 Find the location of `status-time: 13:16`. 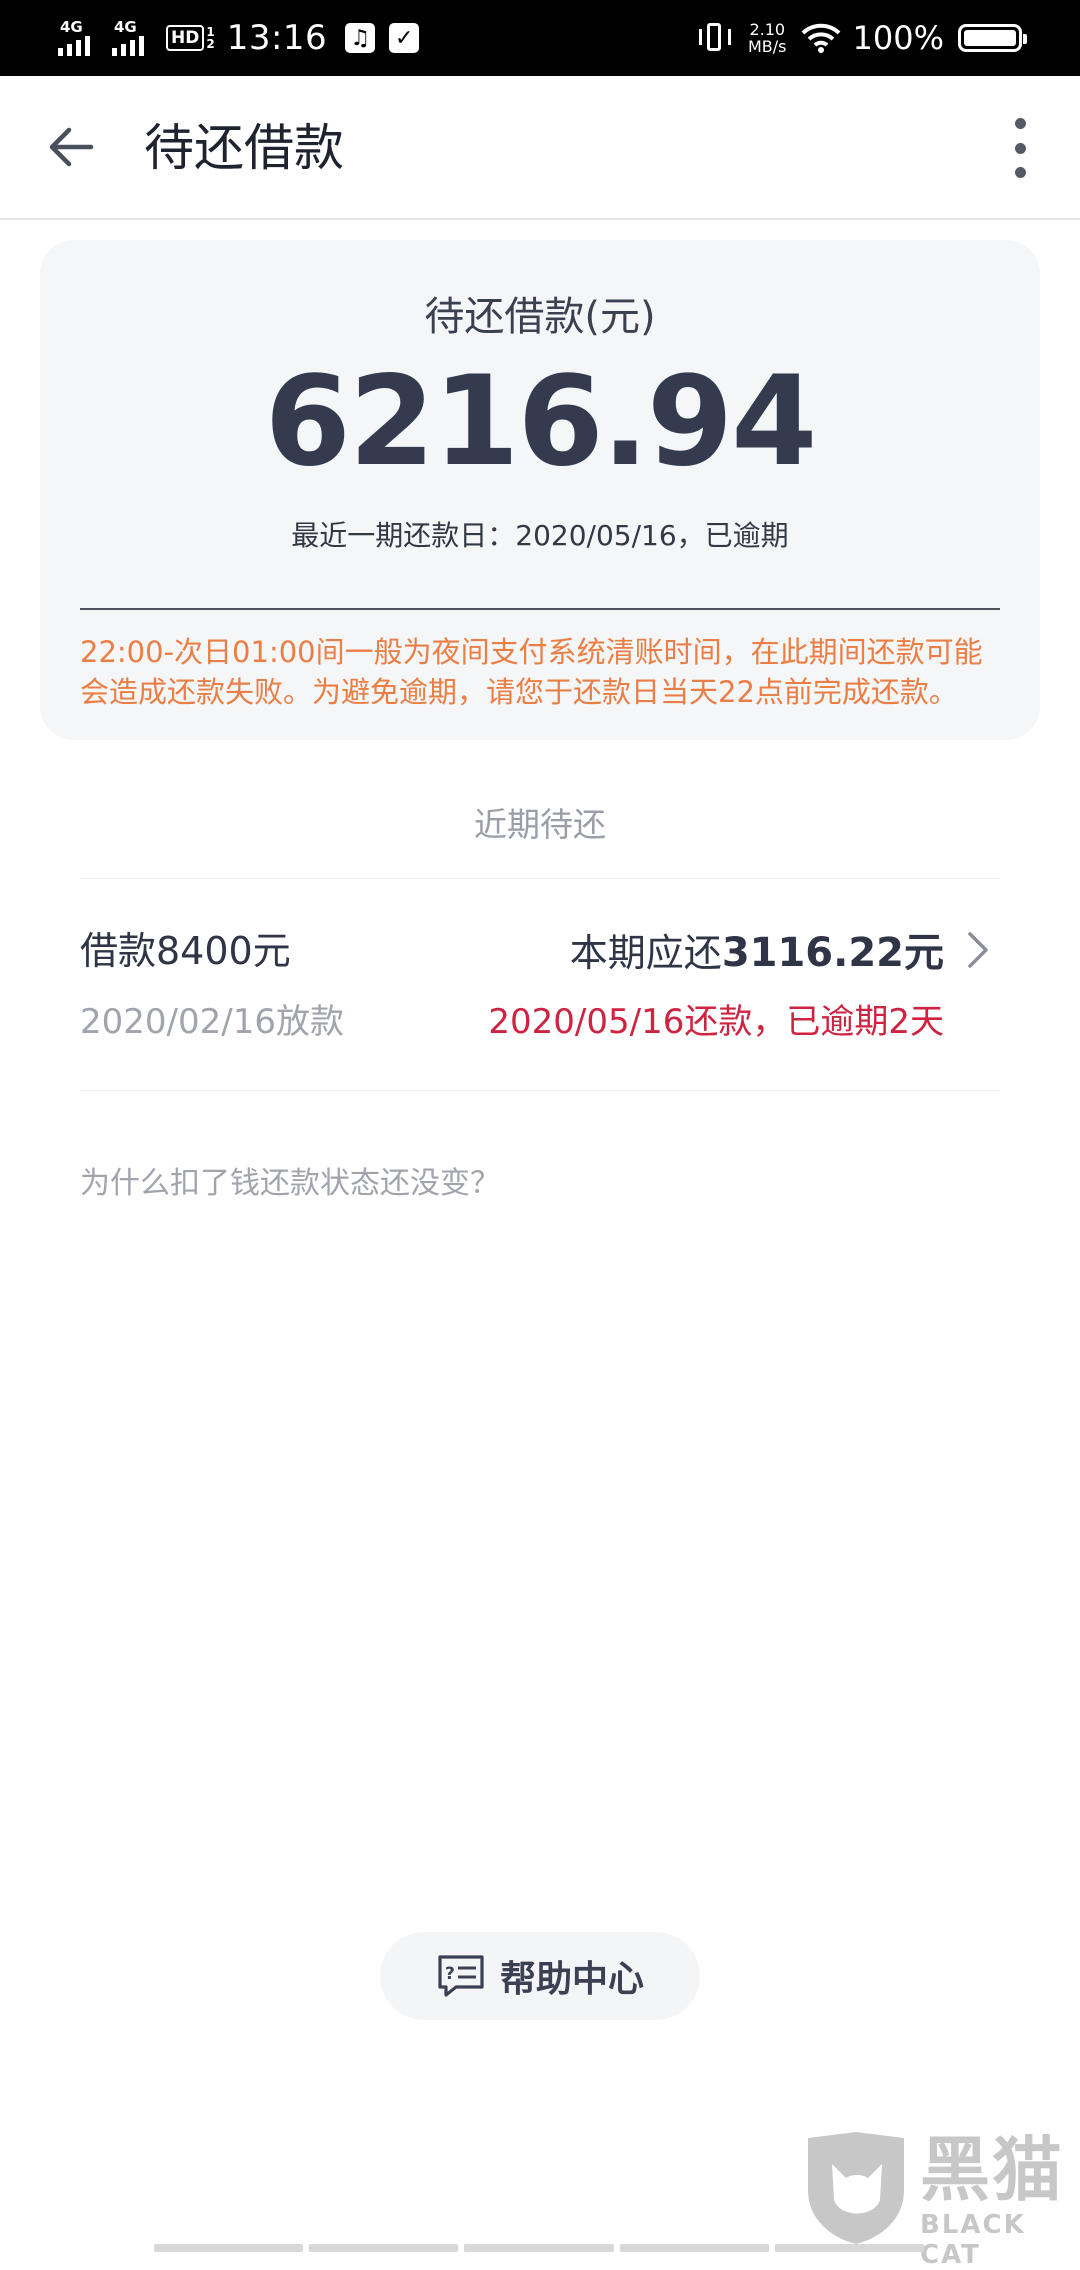

status-time: 13:16 is located at coordinates (277, 38).